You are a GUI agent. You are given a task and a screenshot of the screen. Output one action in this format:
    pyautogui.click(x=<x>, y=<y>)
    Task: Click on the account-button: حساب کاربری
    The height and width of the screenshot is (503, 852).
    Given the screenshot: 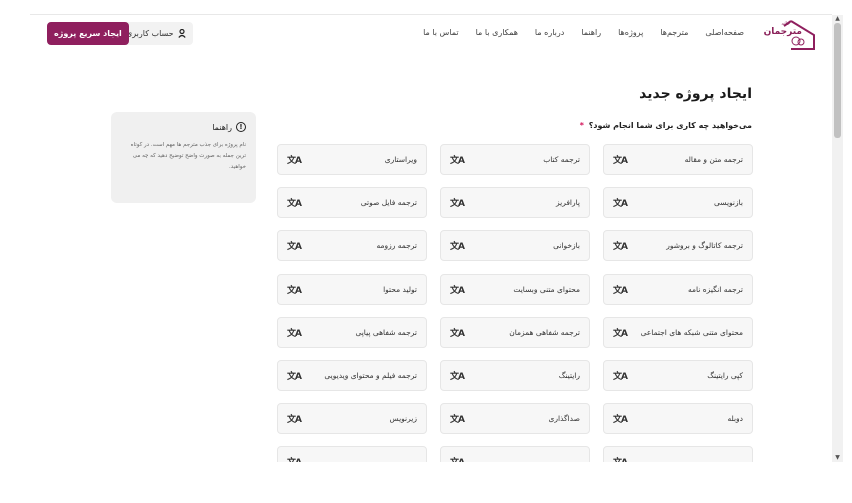 What is the action you would take?
    pyautogui.click(x=156, y=33)
    